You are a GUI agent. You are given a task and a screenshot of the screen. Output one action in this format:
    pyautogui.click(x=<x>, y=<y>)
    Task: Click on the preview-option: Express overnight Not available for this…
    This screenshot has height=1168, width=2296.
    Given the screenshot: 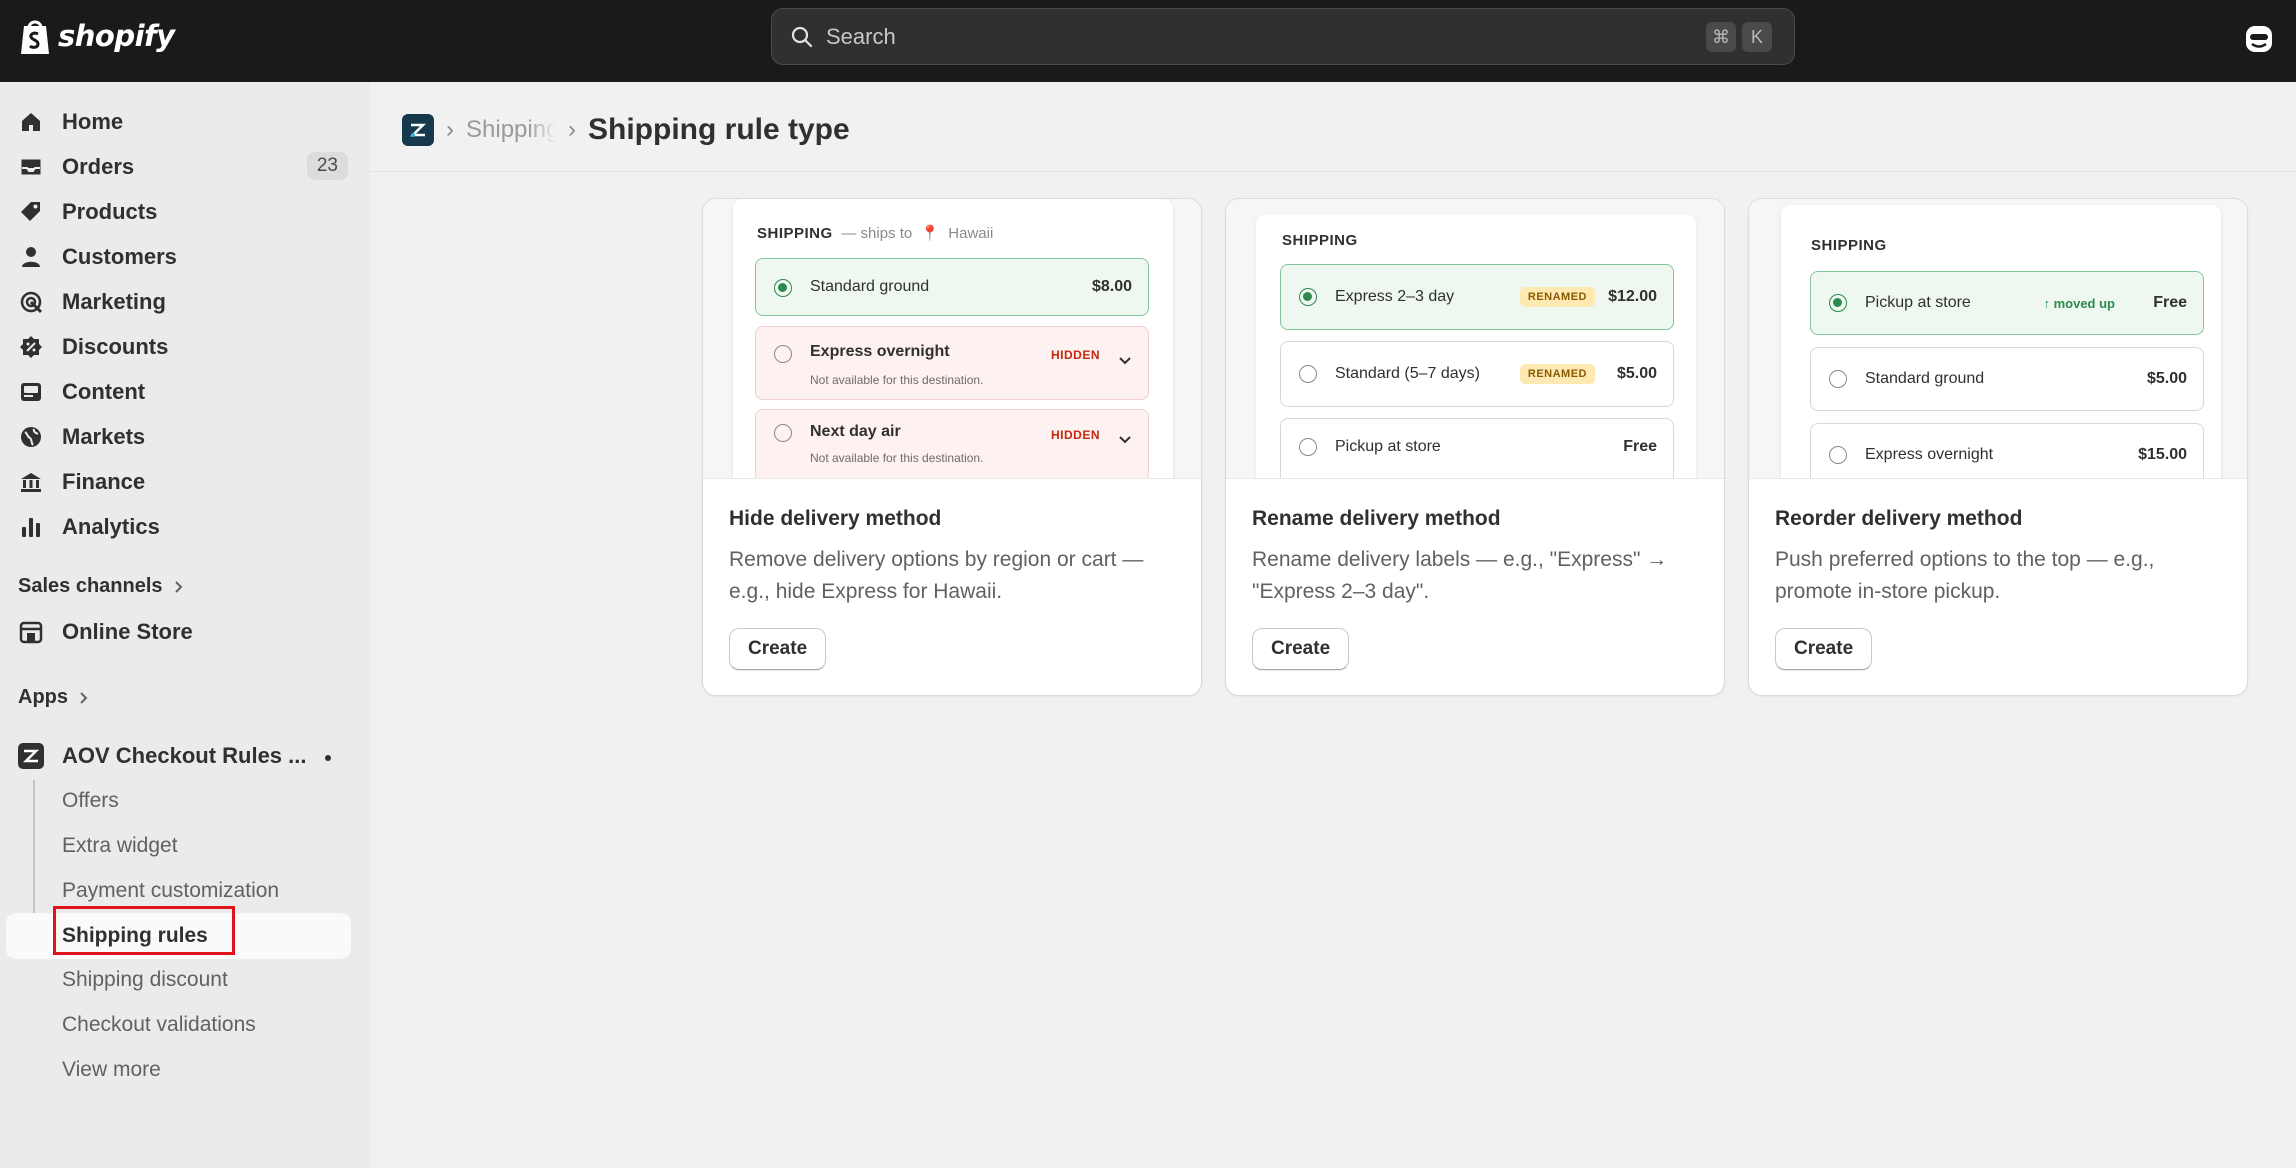 What is the action you would take?
    pyautogui.click(x=952, y=363)
    